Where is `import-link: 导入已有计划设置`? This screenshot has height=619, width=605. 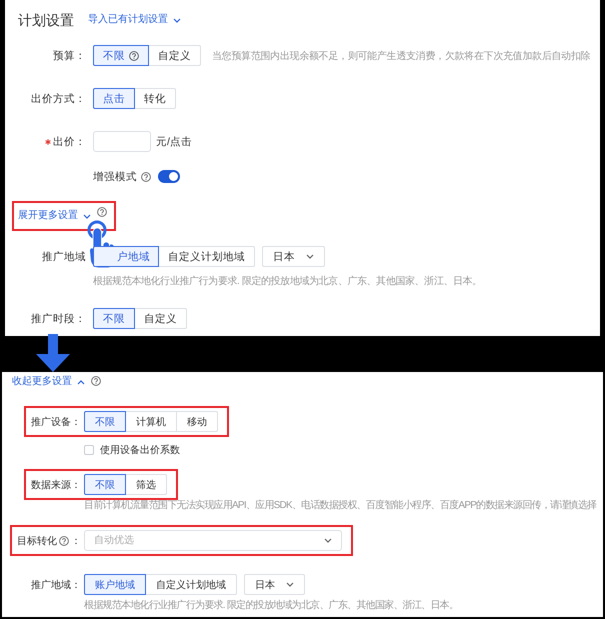
import-link: 导入已有计划设置 is located at coordinates (134, 20).